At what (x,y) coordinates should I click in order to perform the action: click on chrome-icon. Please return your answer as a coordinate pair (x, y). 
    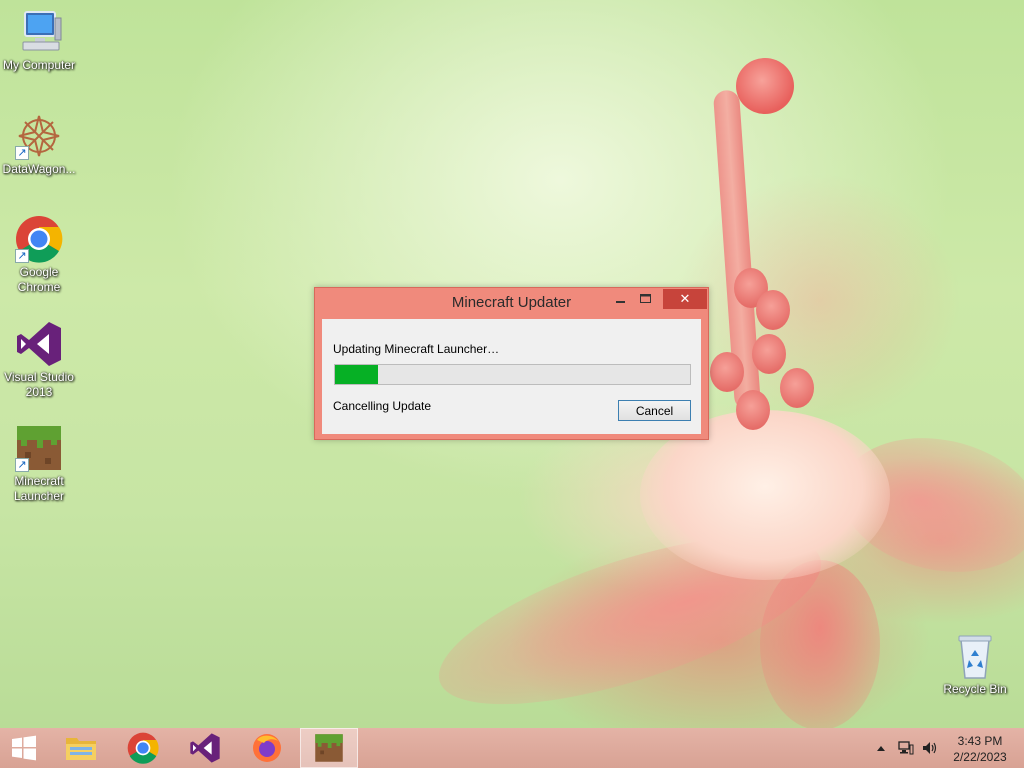
    Looking at the image, I should click on (143, 748).